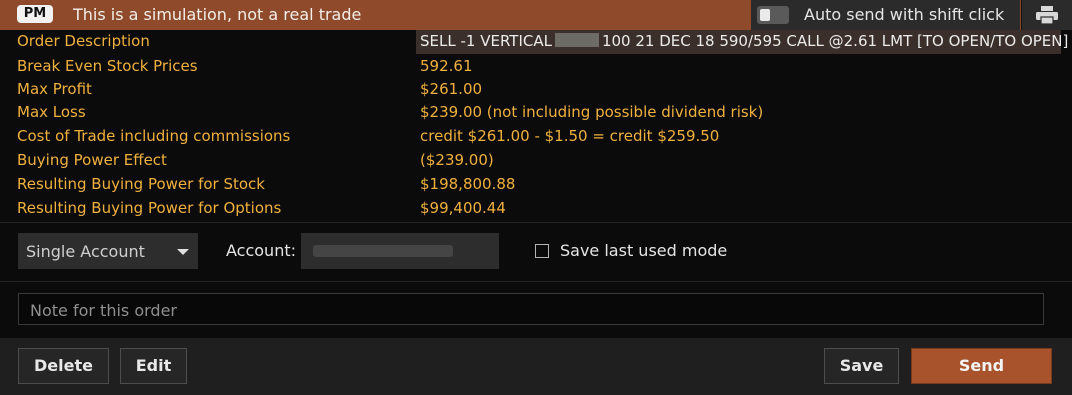  What do you see at coordinates (103, 310) in the screenshot?
I see `order-note-placeholder: Note for this order` at bounding box center [103, 310].